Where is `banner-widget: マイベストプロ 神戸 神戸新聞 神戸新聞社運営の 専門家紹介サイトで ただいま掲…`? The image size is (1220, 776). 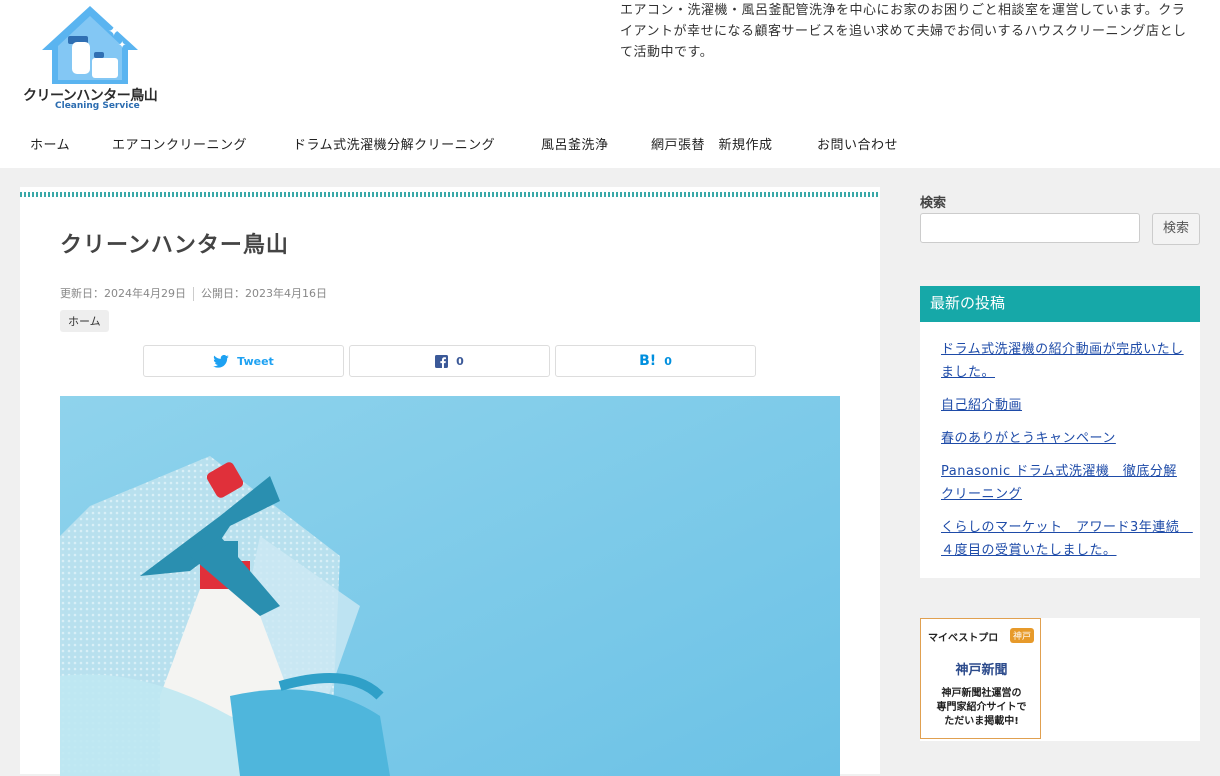 banner-widget: マイベストプロ 神戸 神戸新聞 神戸新聞社運営の 専門家紹介サイトで ただいま掲… is located at coordinates (1060, 679).